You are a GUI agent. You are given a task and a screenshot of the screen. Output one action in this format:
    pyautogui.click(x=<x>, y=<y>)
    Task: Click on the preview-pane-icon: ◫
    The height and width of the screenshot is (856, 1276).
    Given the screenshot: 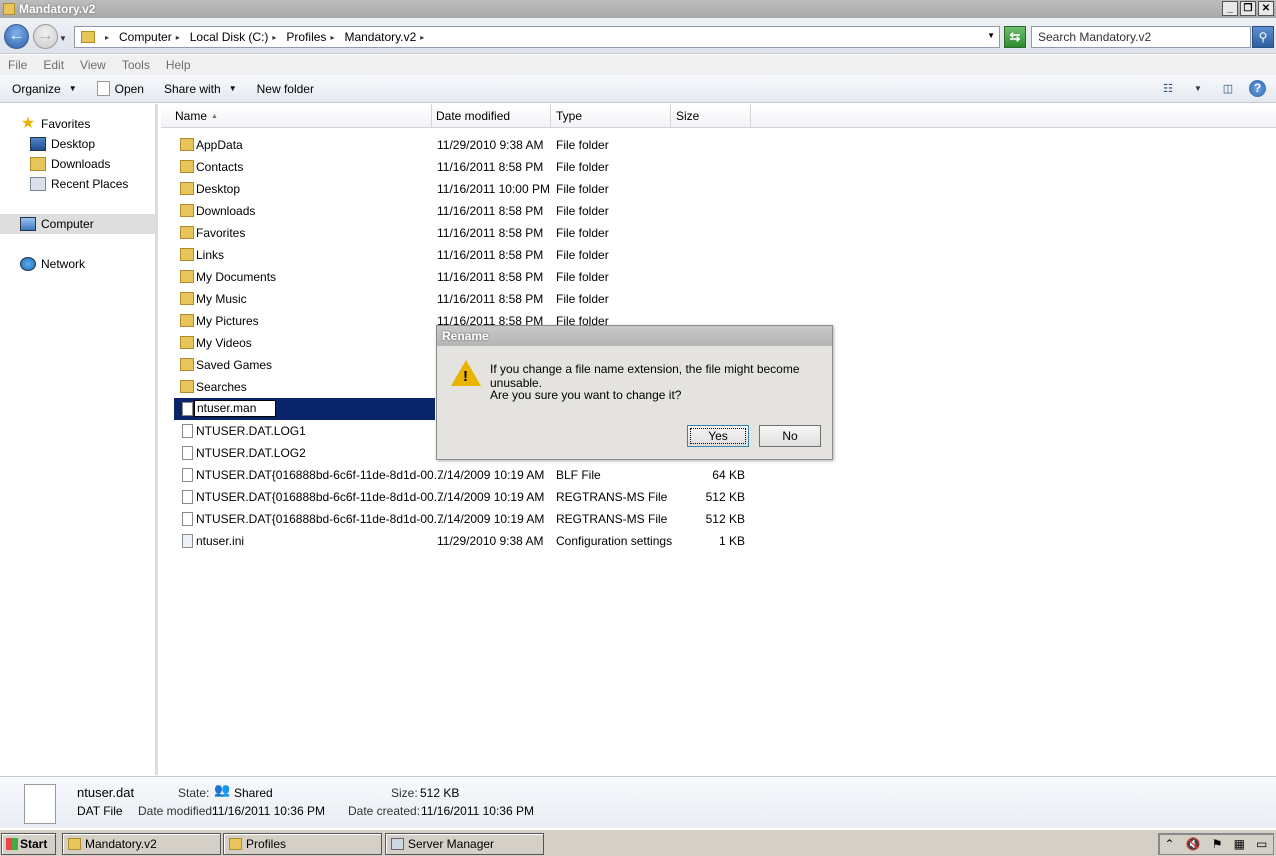 What is the action you would take?
    pyautogui.click(x=1228, y=89)
    